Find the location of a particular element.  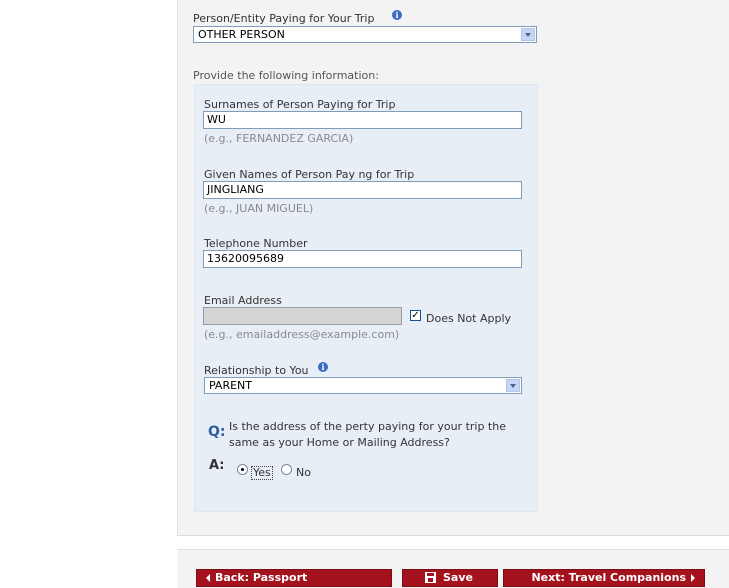

payer-label: Person/Entity Paying for Your Trip is located at coordinates (284, 18).